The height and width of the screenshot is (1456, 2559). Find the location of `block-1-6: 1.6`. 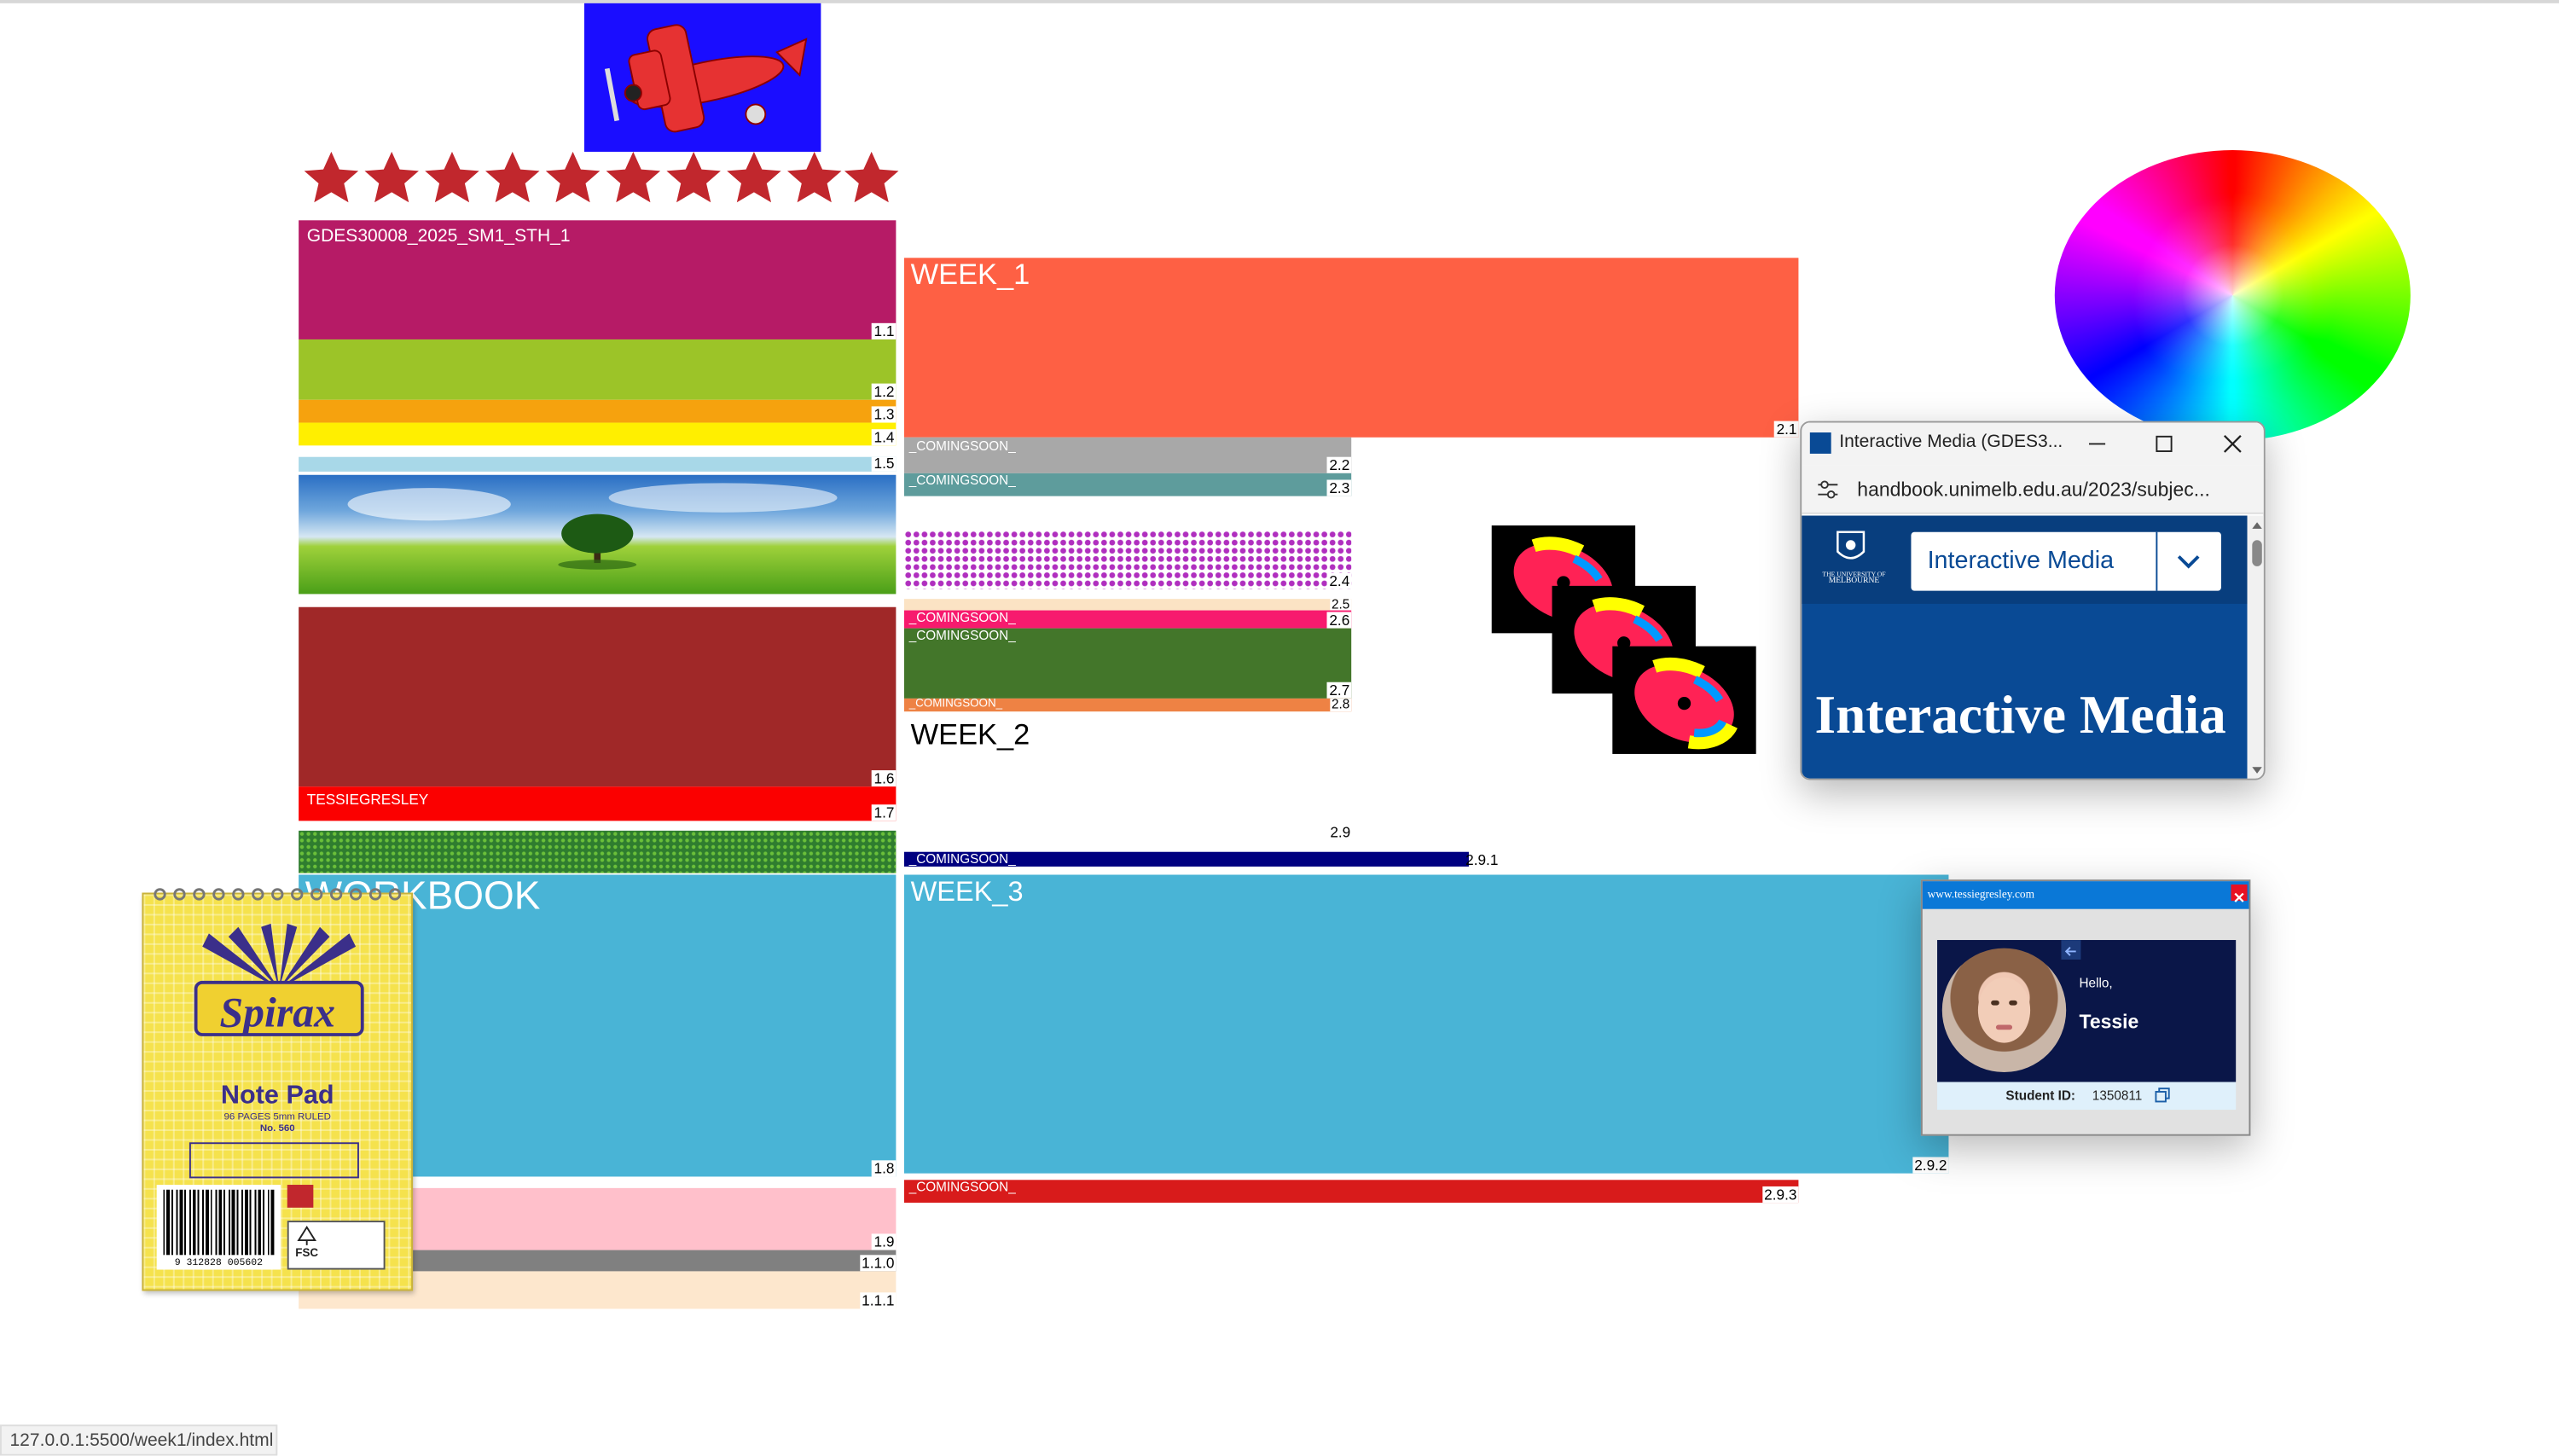

block-1-6: 1.6 is located at coordinates (598, 696).